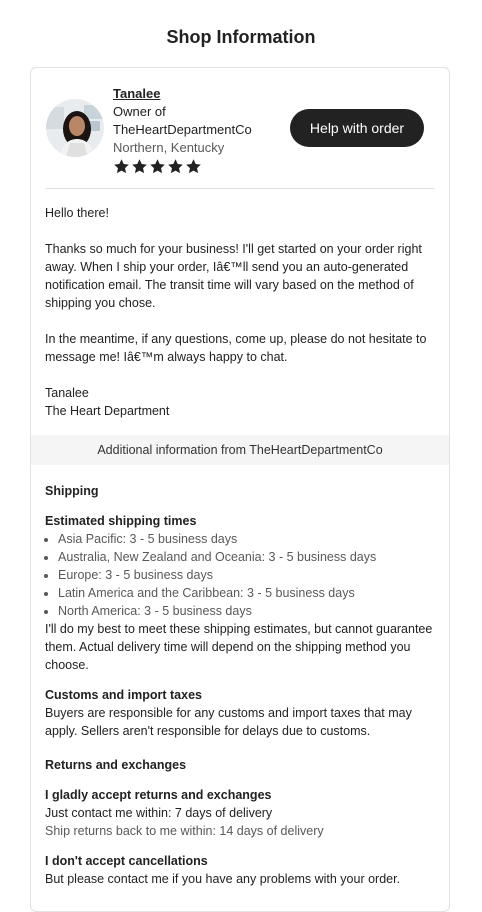 The height and width of the screenshot is (912, 482). I want to click on shop-name: TheHeartDepartmentCo, so click(182, 129).